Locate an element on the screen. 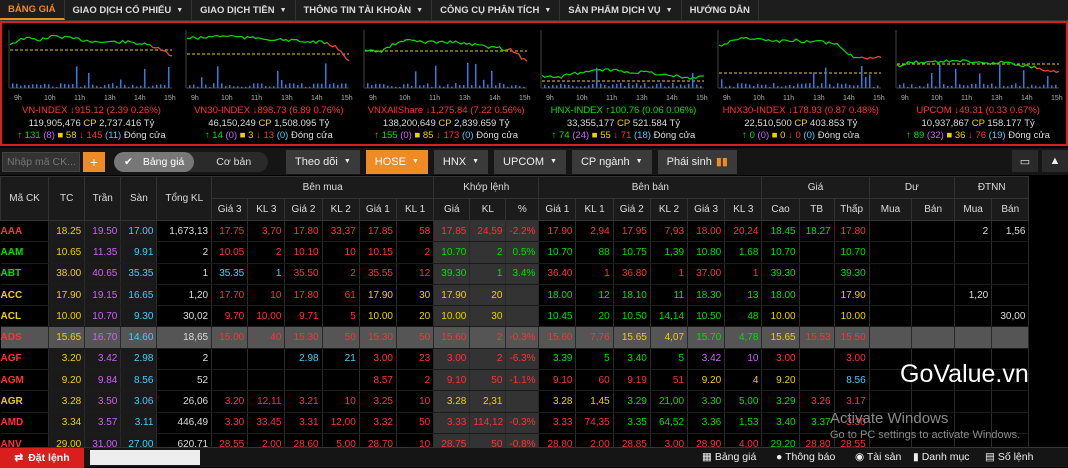 This screenshot has height=468, width=1068. sub-header-14: KL 3 is located at coordinates (743, 209).